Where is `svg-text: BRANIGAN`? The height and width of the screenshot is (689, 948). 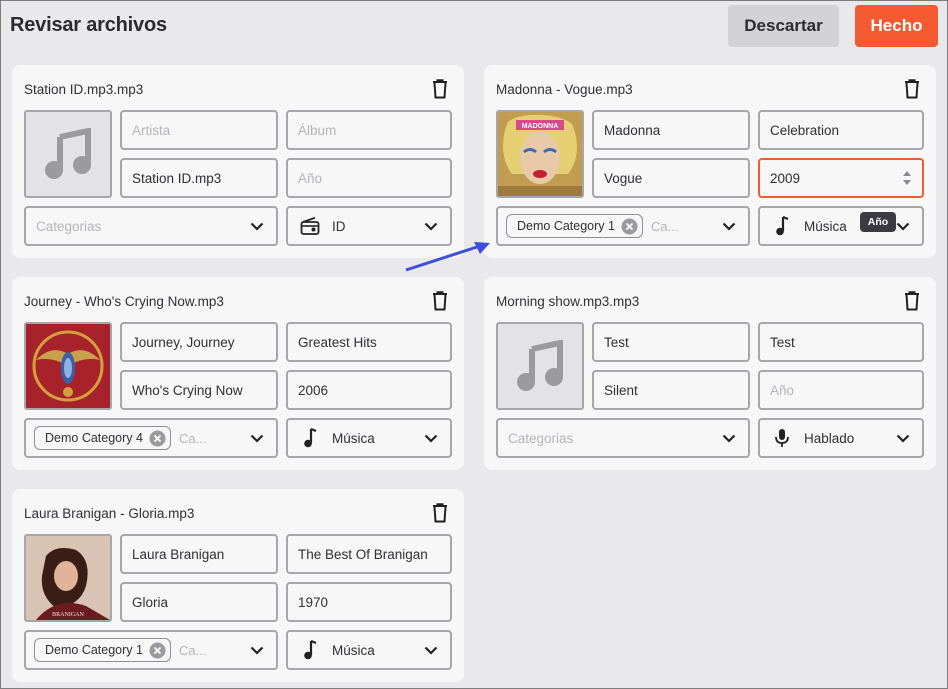 svg-text: BRANIGAN is located at coordinates (68, 615).